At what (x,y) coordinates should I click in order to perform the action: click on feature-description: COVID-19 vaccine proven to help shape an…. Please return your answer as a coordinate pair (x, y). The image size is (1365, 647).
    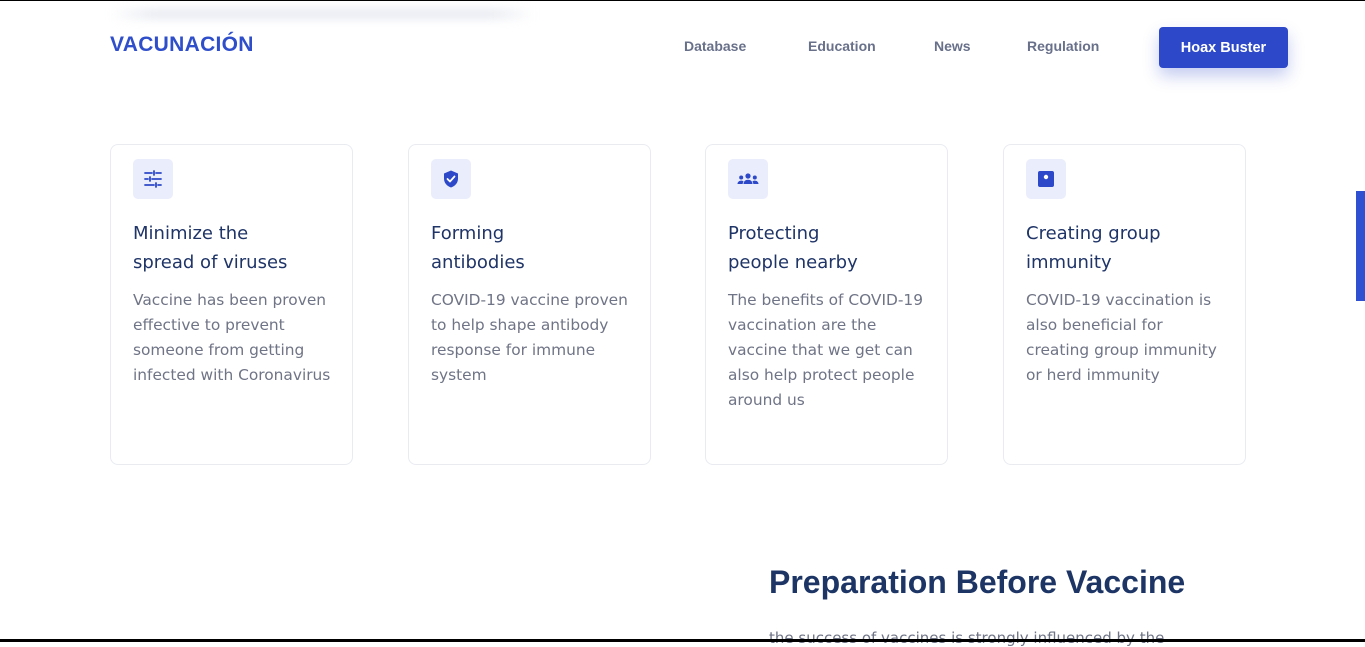
    Looking at the image, I should click on (529, 337).